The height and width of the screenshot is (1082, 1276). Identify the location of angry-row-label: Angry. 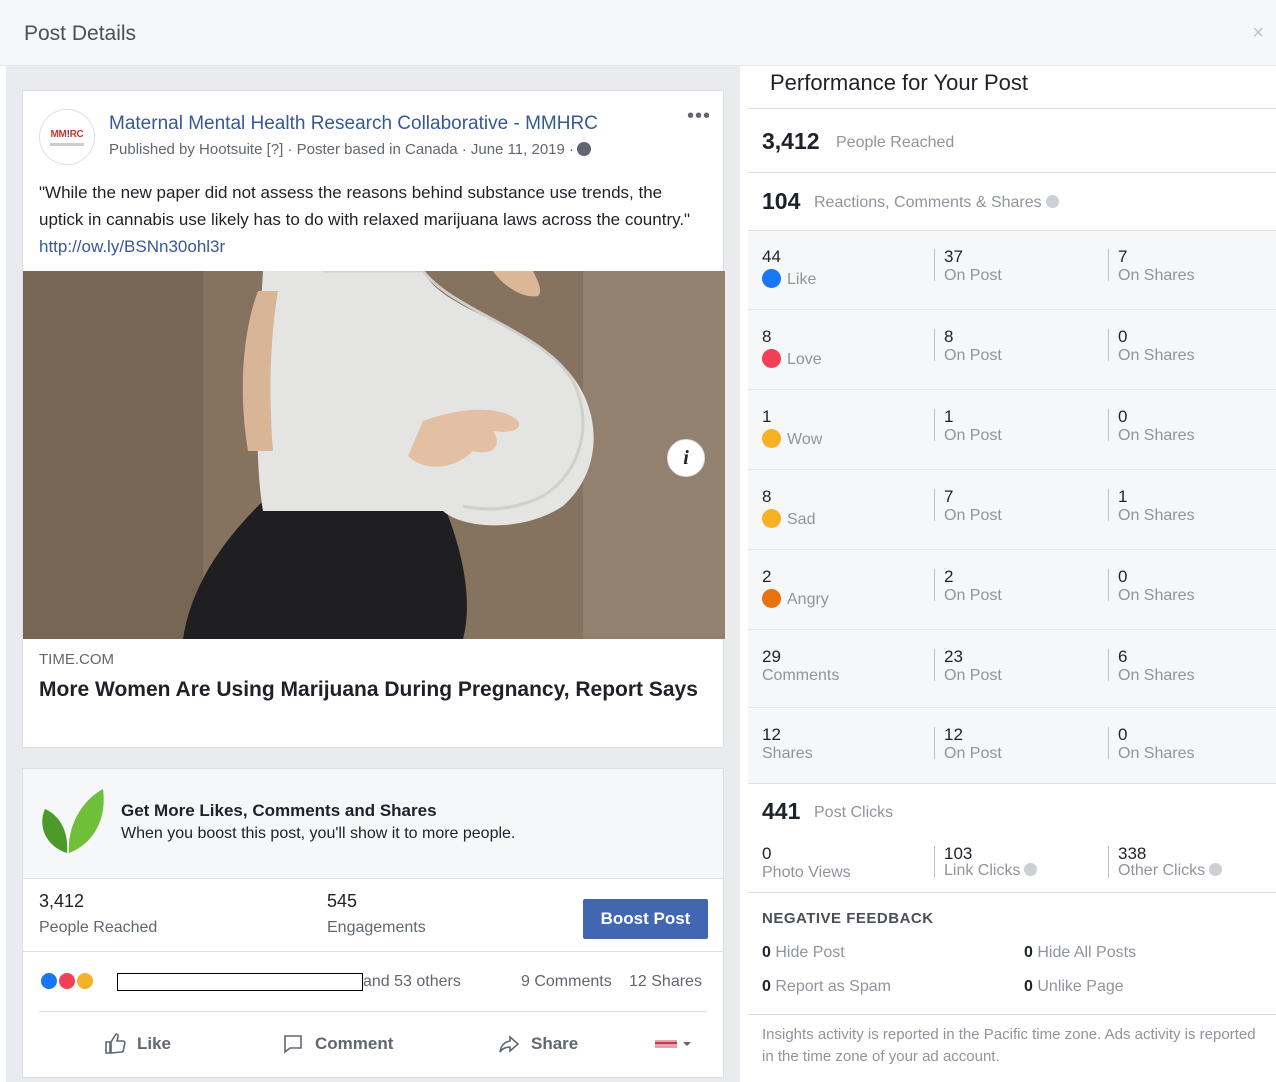
(795, 599).